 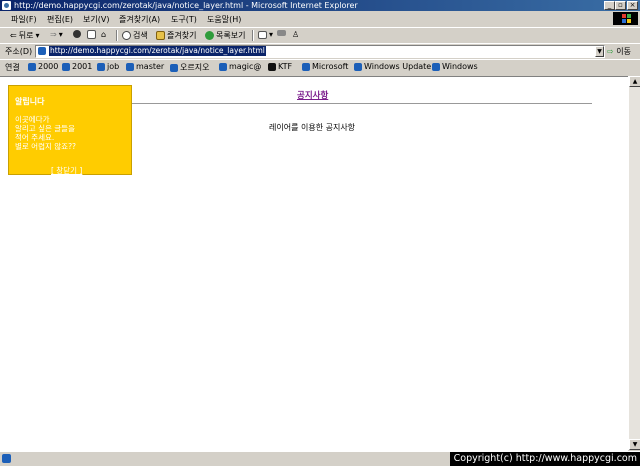 I want to click on link-item: KTF, so click(x=280, y=66).